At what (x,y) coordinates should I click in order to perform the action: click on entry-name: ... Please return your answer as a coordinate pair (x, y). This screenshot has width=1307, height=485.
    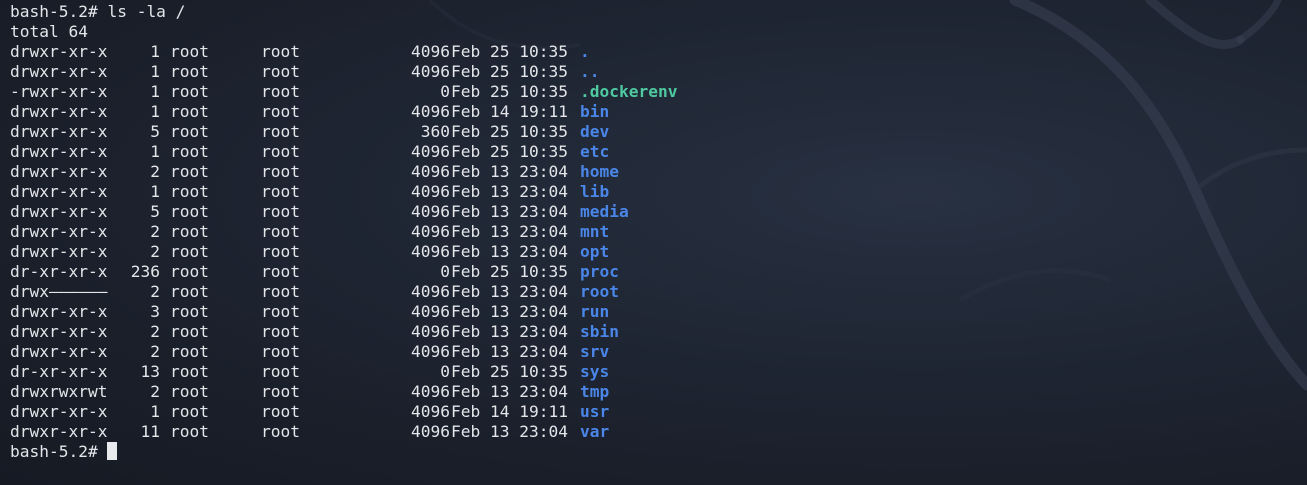
    Looking at the image, I should click on (590, 71).